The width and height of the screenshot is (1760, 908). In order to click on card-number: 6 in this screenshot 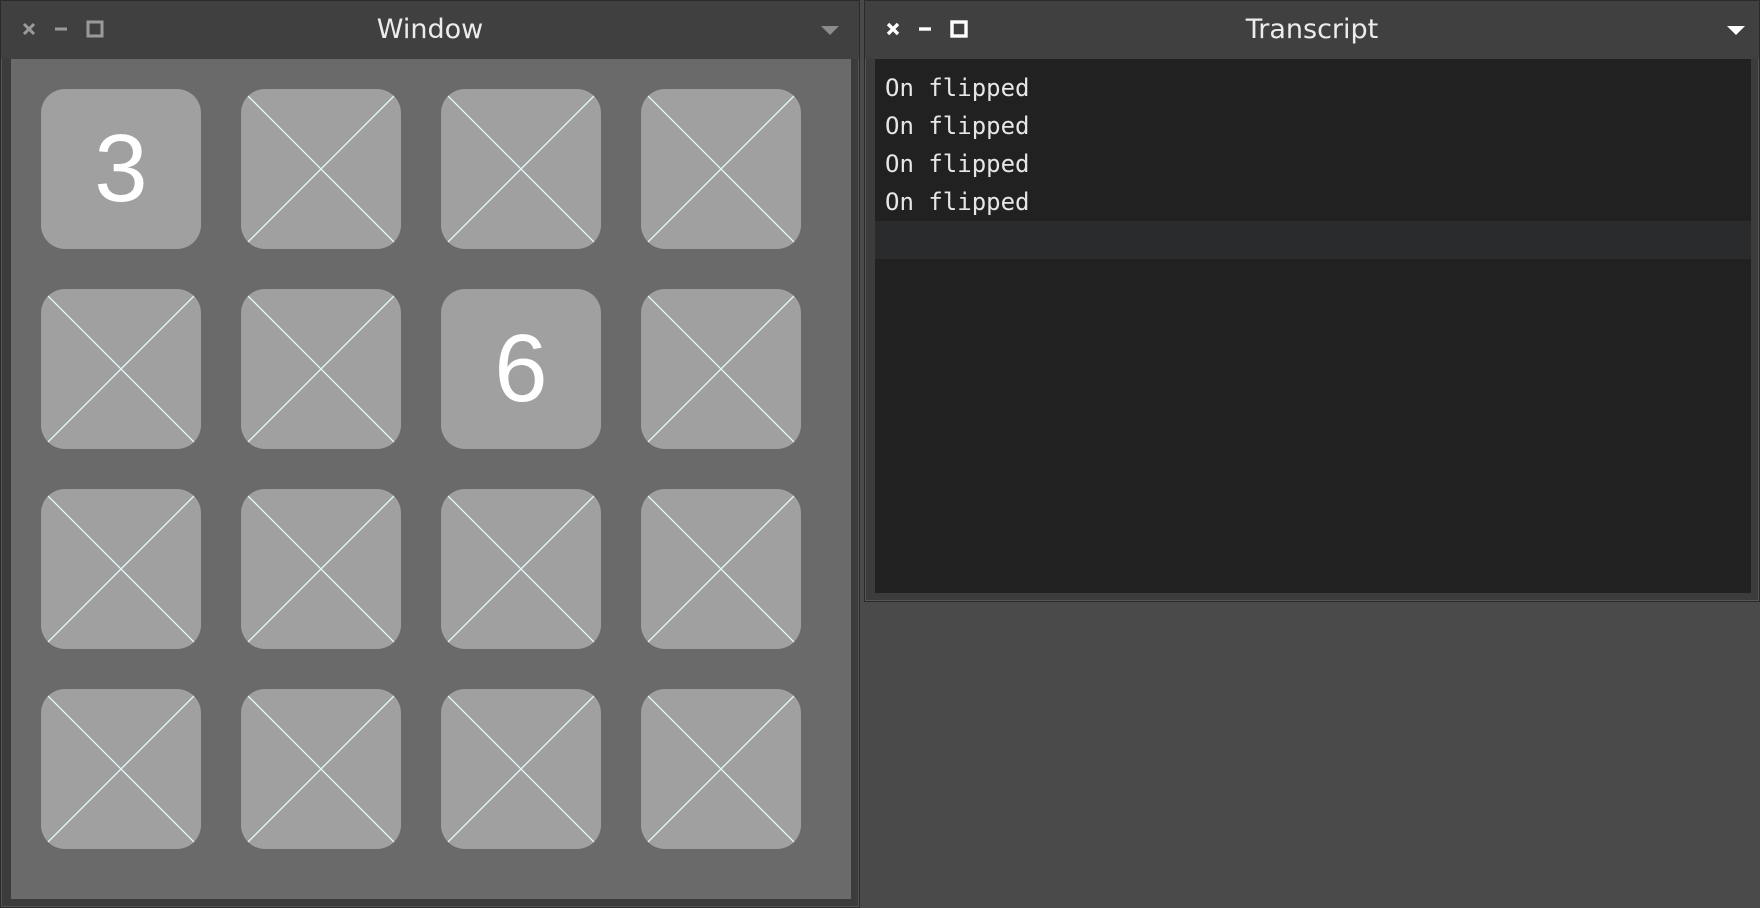, I will do `click(521, 368)`.